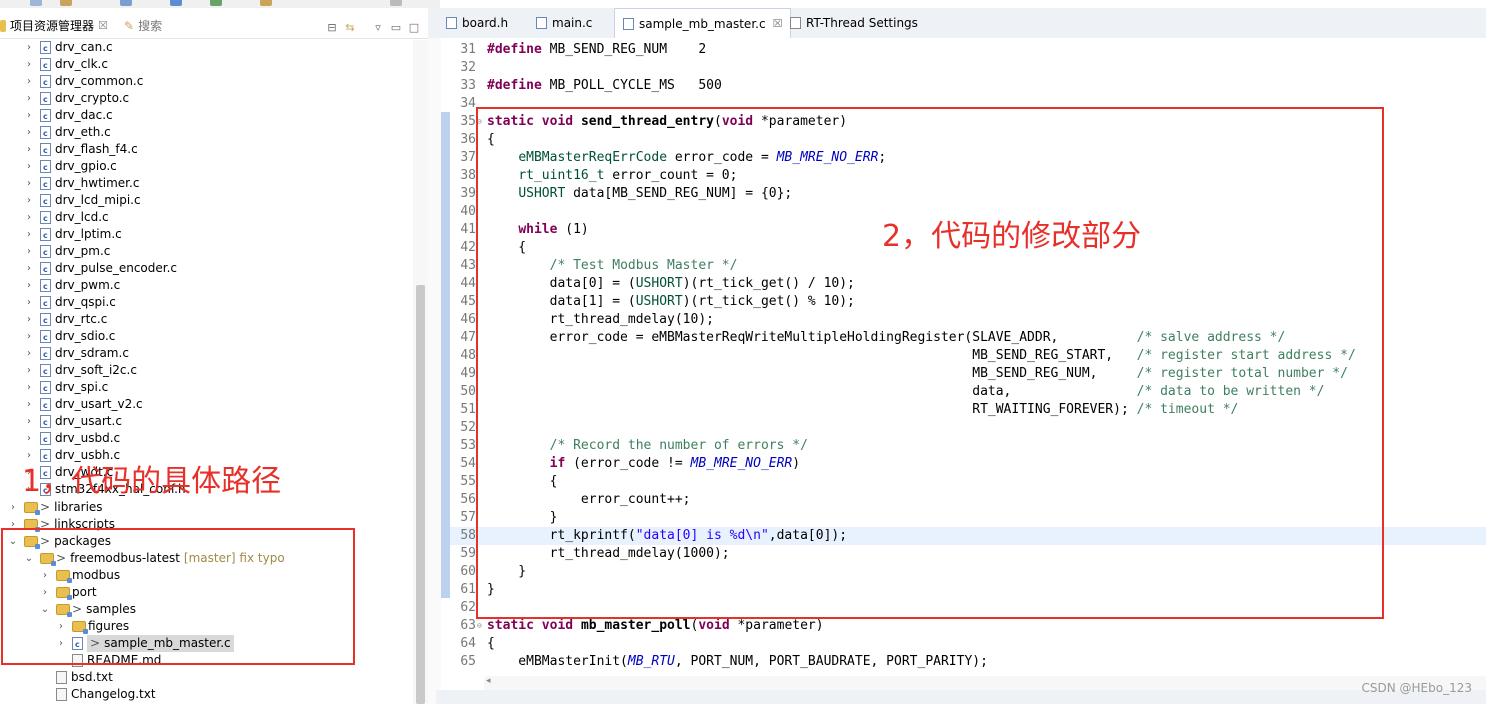 The height and width of the screenshot is (704, 1486). What do you see at coordinates (76, 354) in the screenshot?
I see `tree-item-file: › drv_sdram.c` at bounding box center [76, 354].